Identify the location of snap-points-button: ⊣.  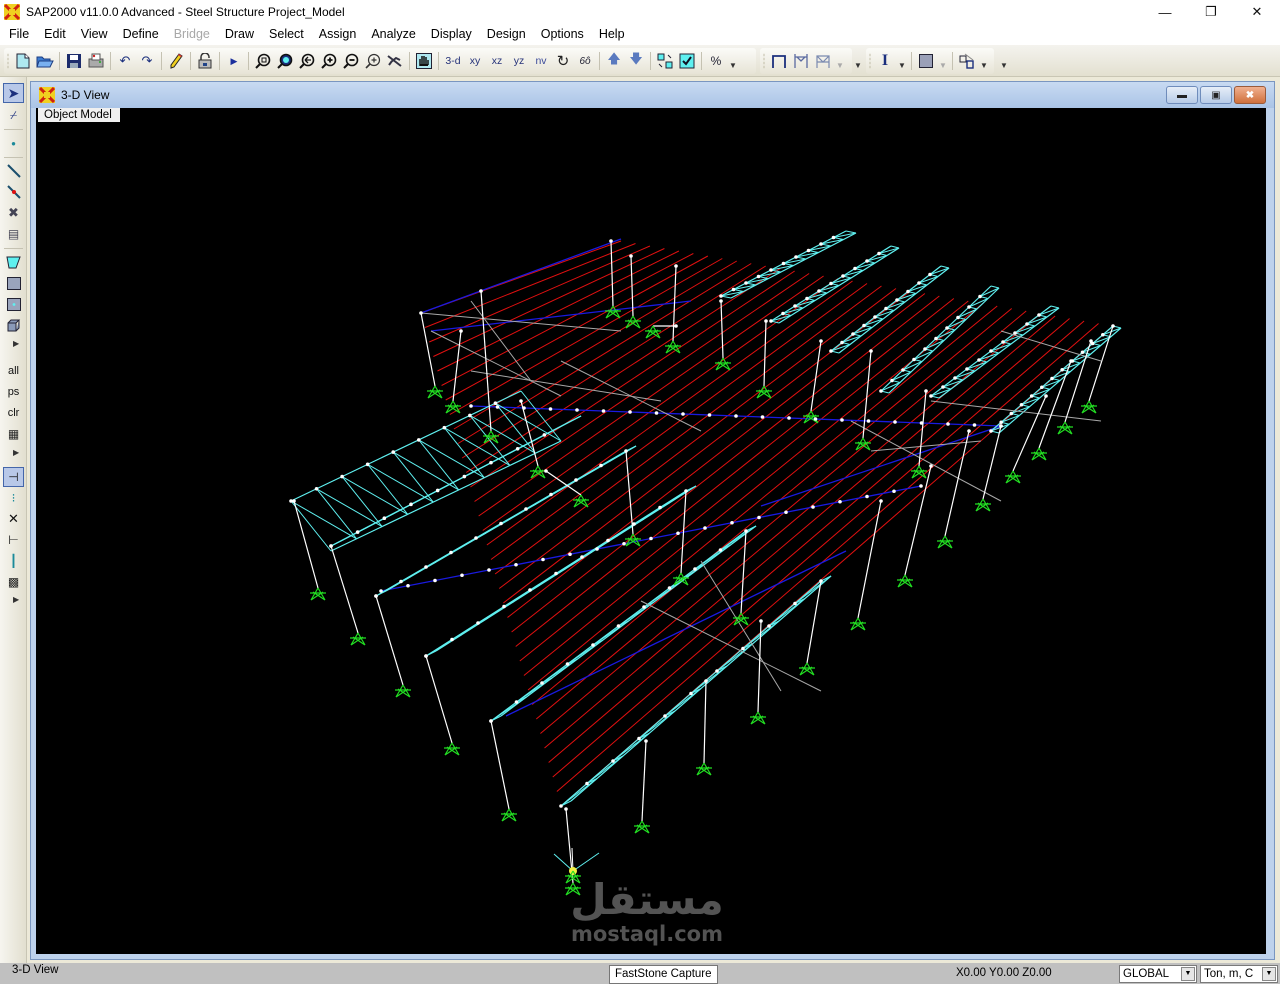
(13, 477).